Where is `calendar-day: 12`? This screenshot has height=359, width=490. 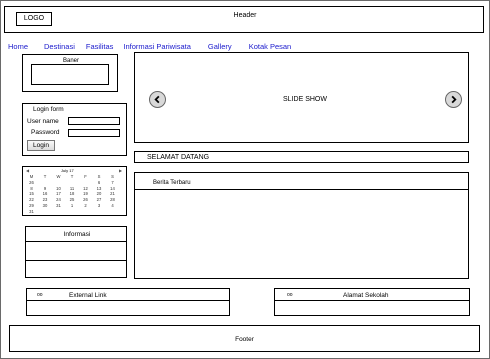
calendar-day: 12 is located at coordinates (85, 188).